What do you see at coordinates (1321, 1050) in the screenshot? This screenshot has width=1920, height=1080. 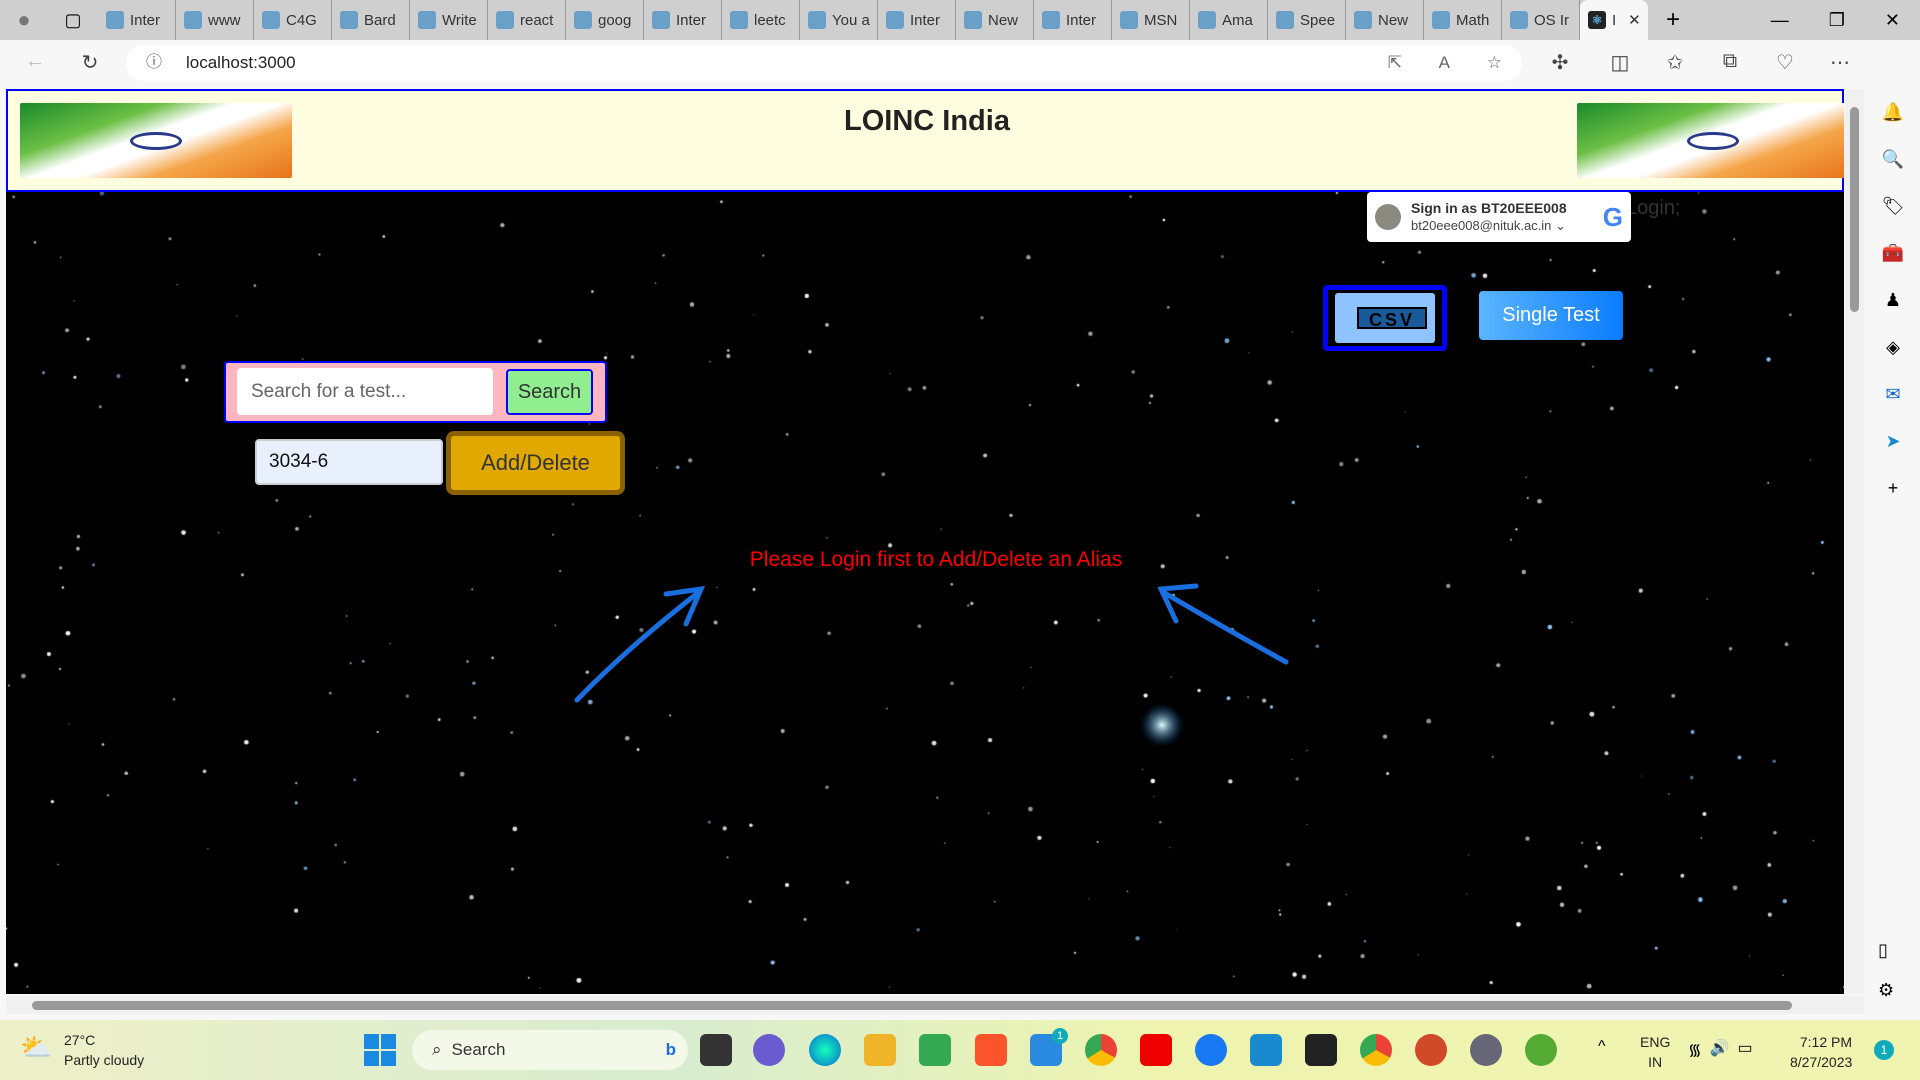 I see `react-devtools-icon` at bounding box center [1321, 1050].